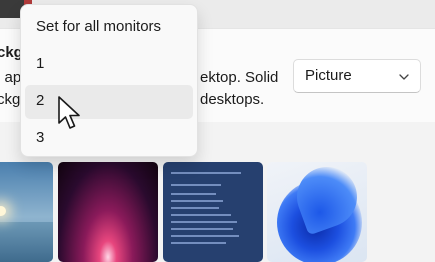 The width and height of the screenshot is (435, 262). Describe the element at coordinates (232, 99) in the screenshot. I see `card-description-line-2-right: desktops.` at that location.